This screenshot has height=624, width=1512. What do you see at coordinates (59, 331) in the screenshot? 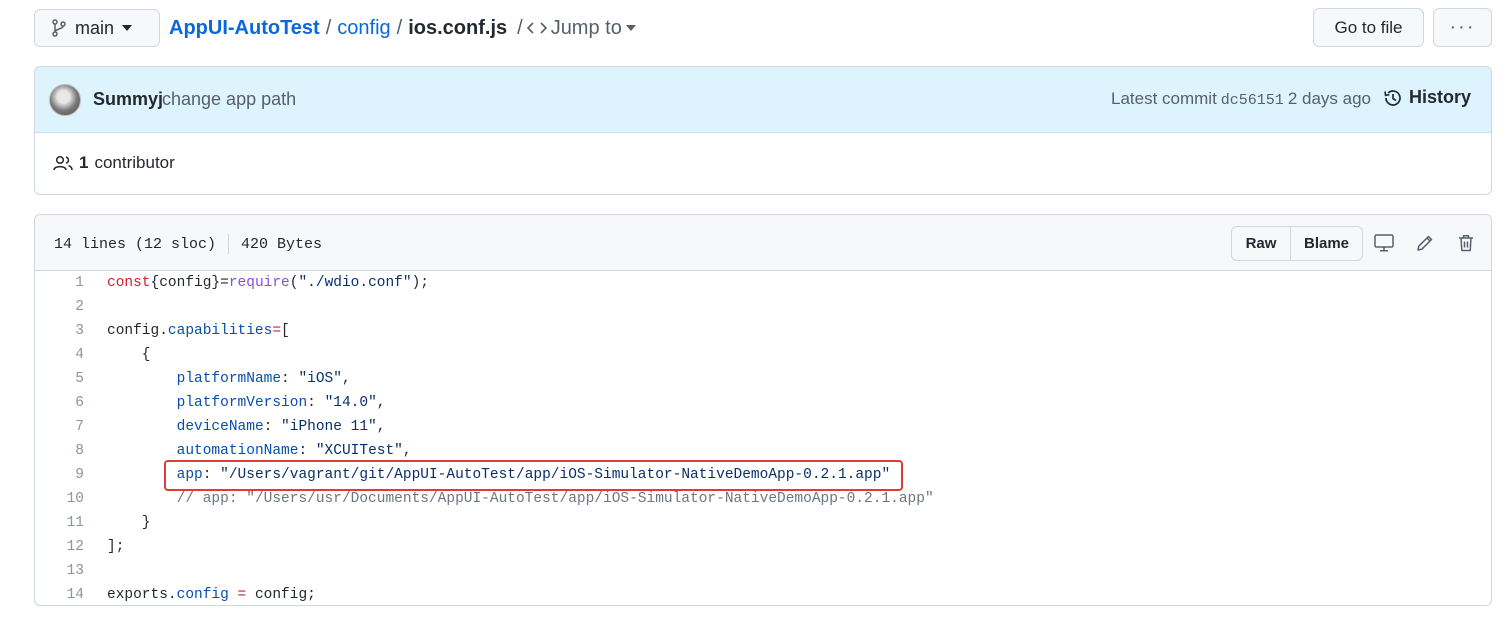
I see `line-number: 3` at bounding box center [59, 331].